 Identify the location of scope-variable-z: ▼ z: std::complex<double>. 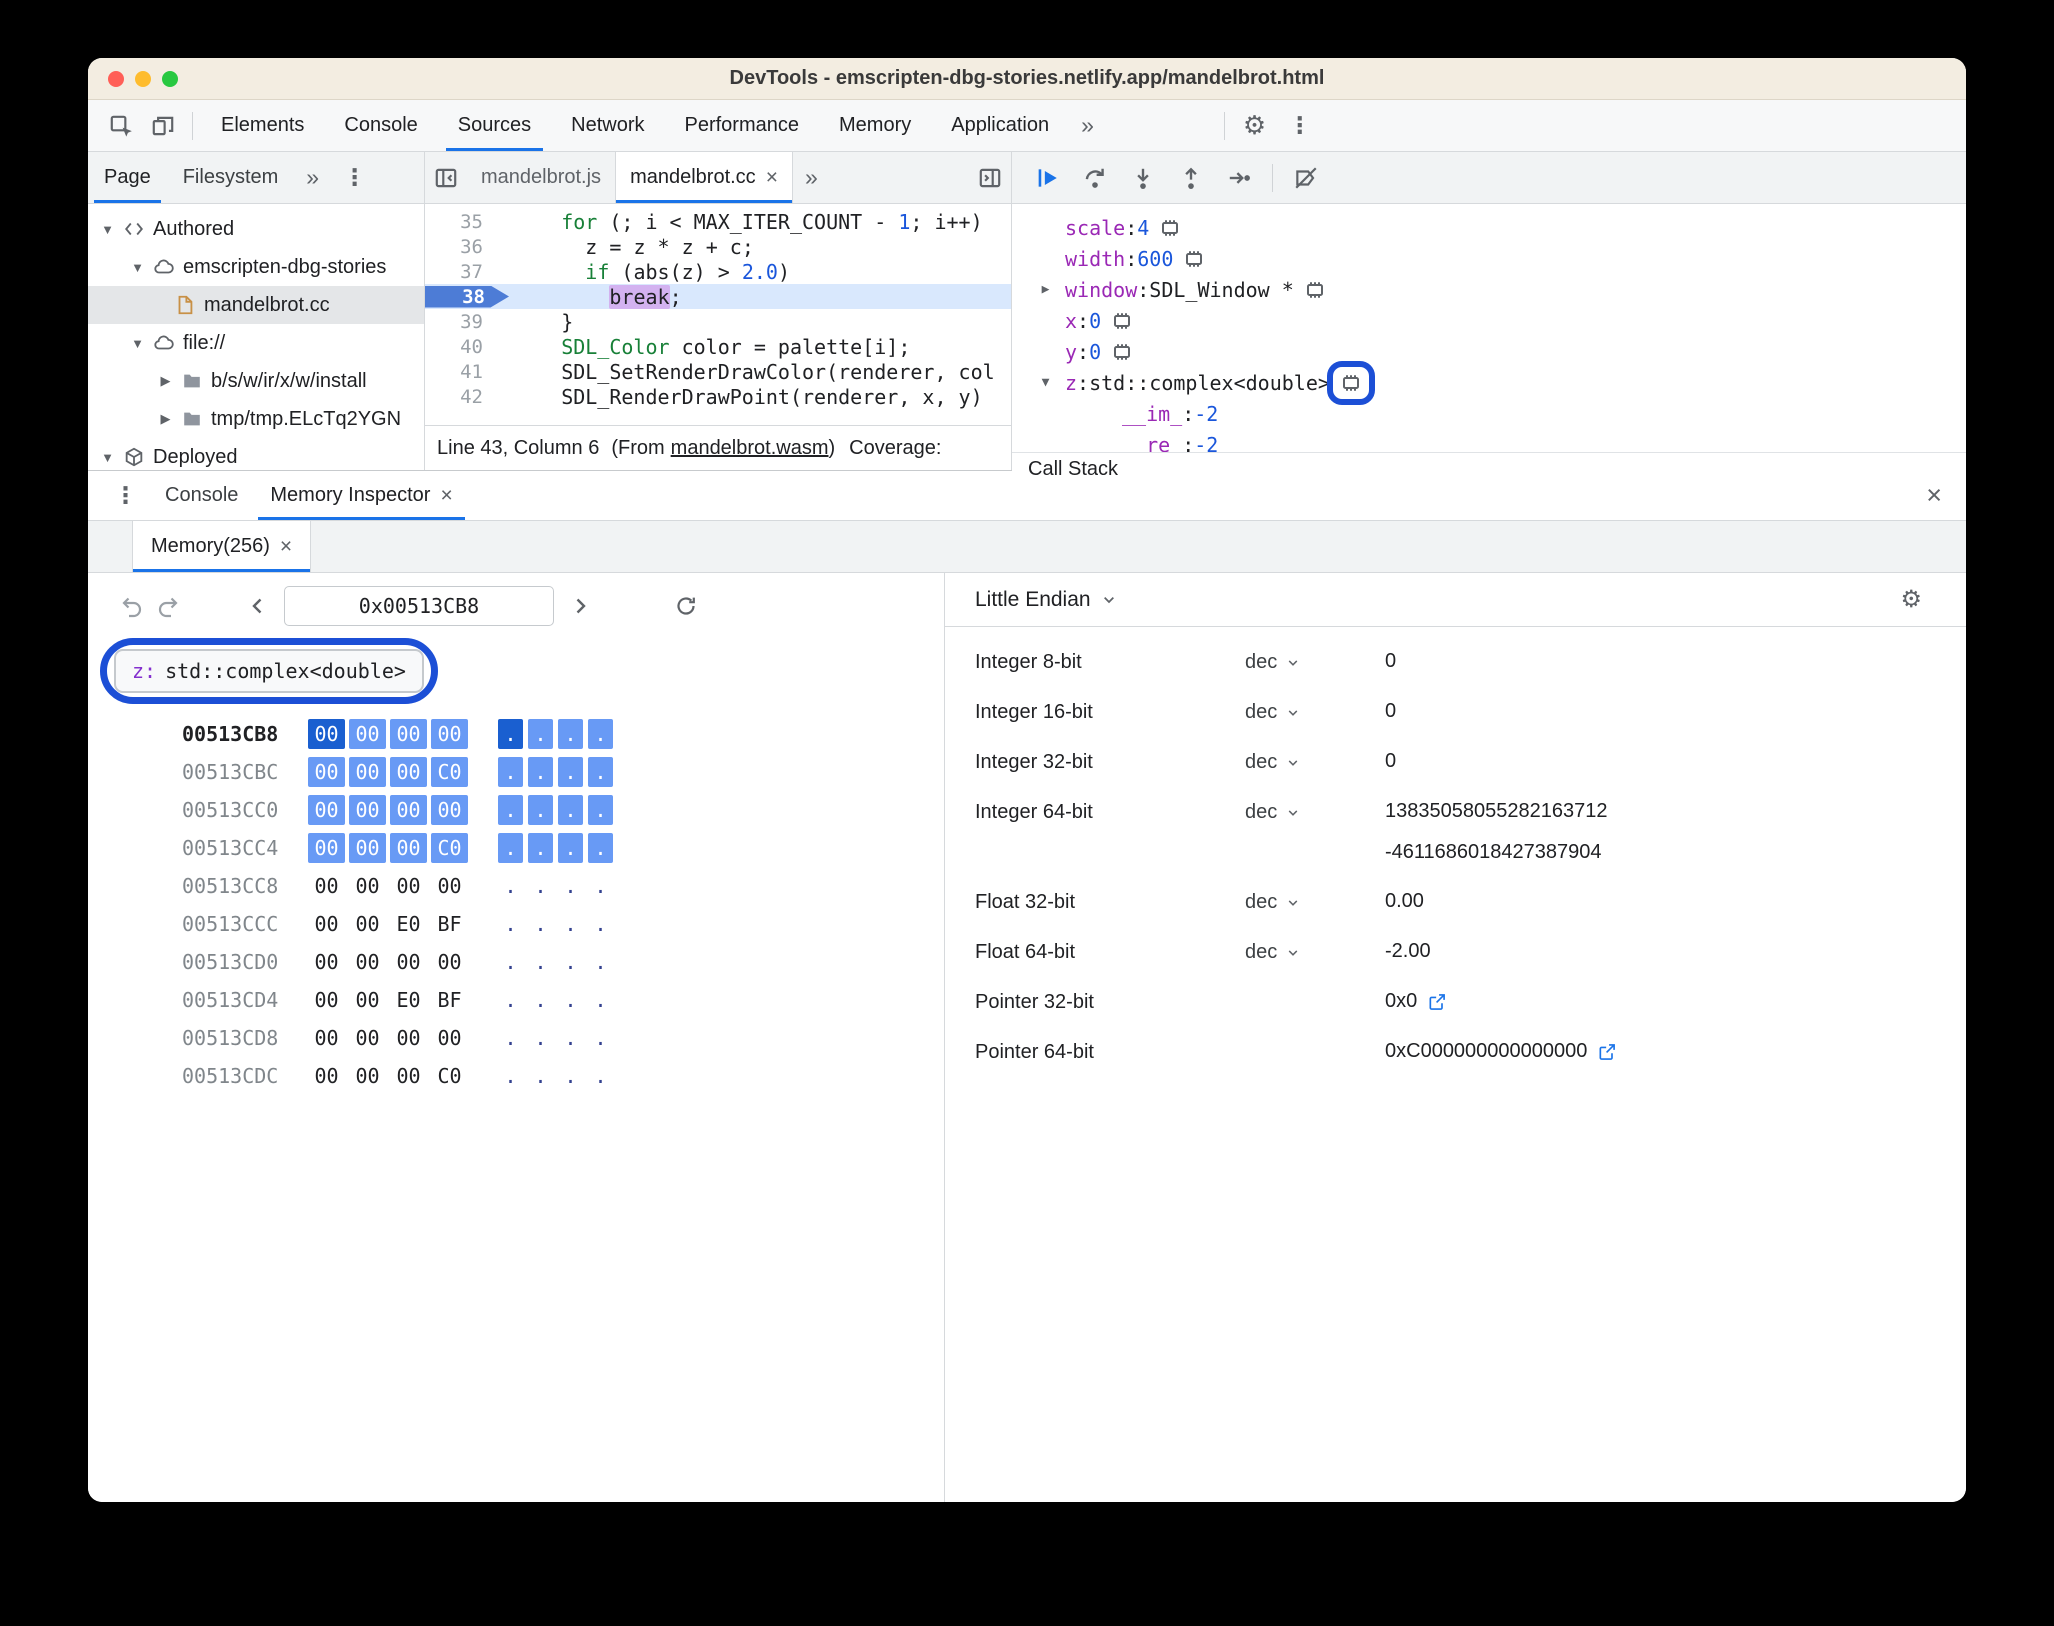
(1489, 382).